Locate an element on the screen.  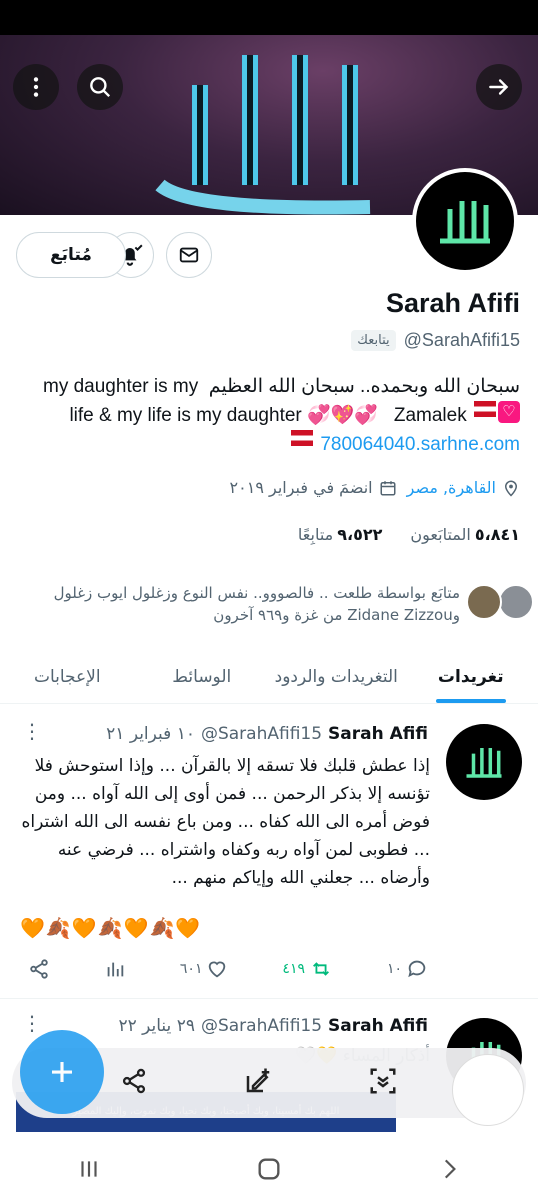
tweet-avatar is located at coordinates (484, 762).